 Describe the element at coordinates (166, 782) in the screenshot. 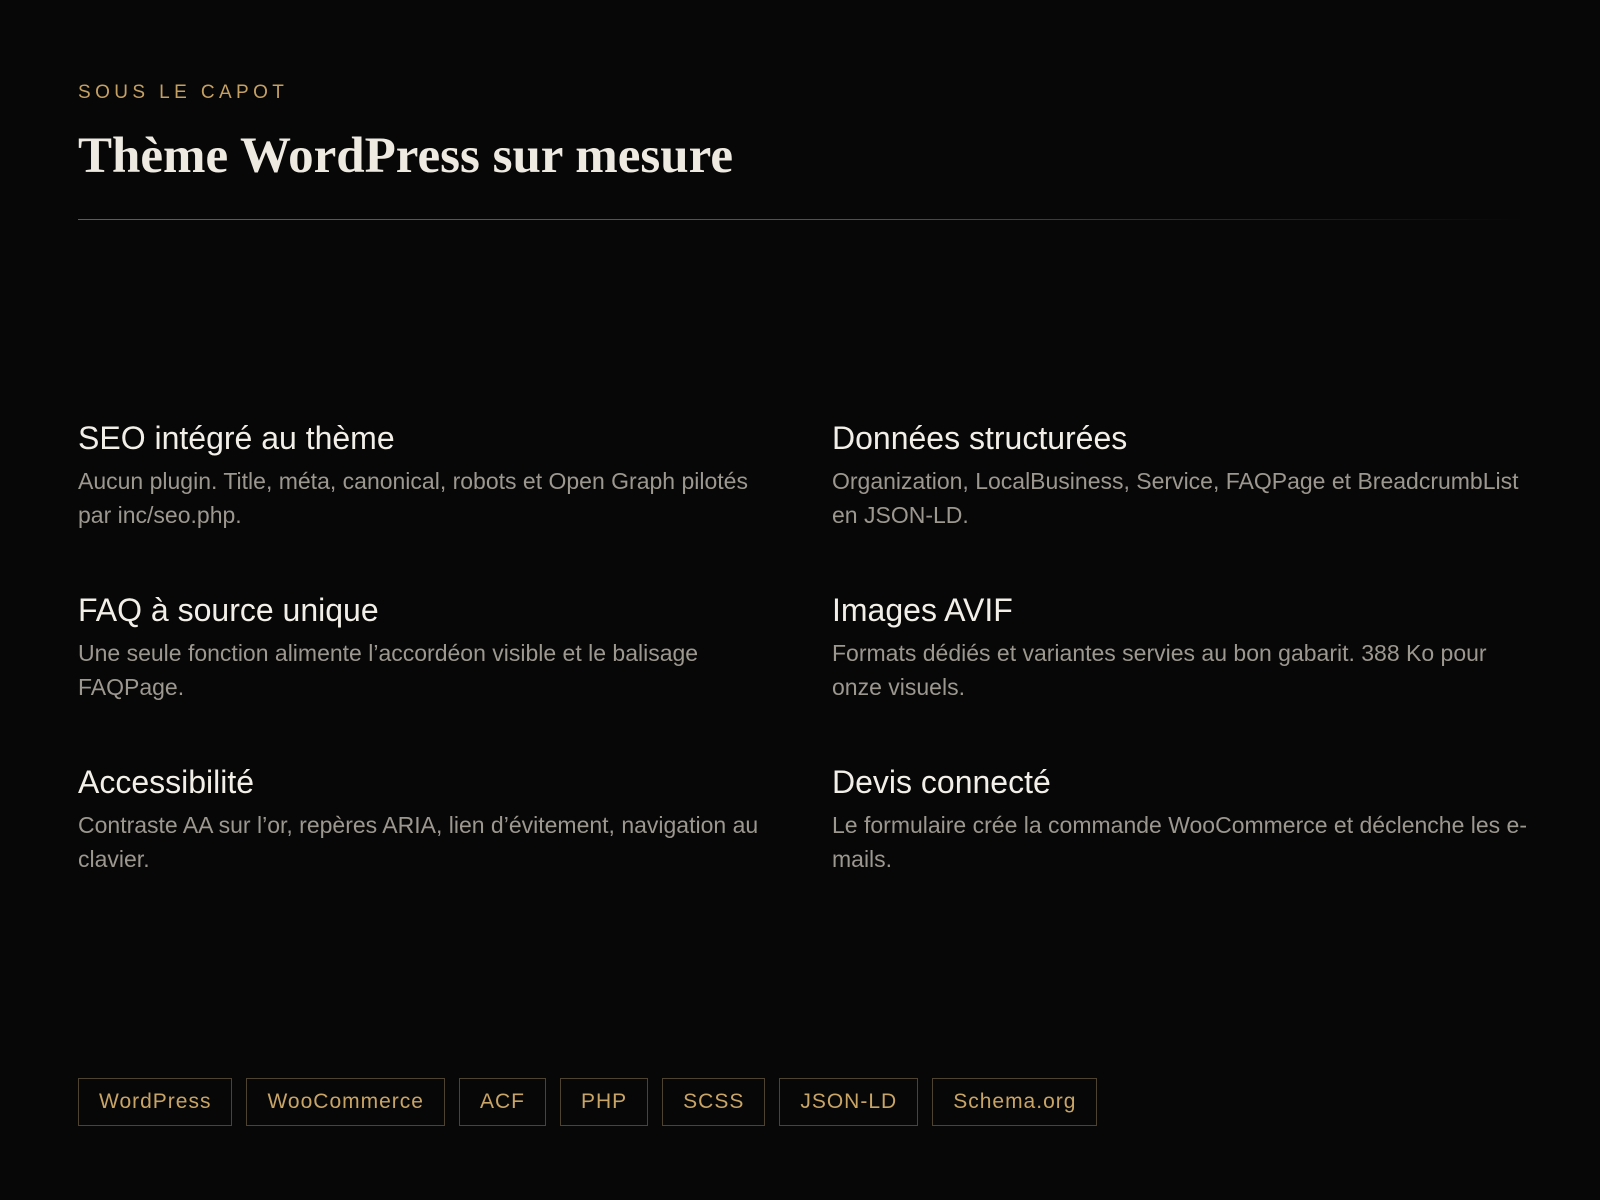

I see `feature-title: Accessibilité` at that location.